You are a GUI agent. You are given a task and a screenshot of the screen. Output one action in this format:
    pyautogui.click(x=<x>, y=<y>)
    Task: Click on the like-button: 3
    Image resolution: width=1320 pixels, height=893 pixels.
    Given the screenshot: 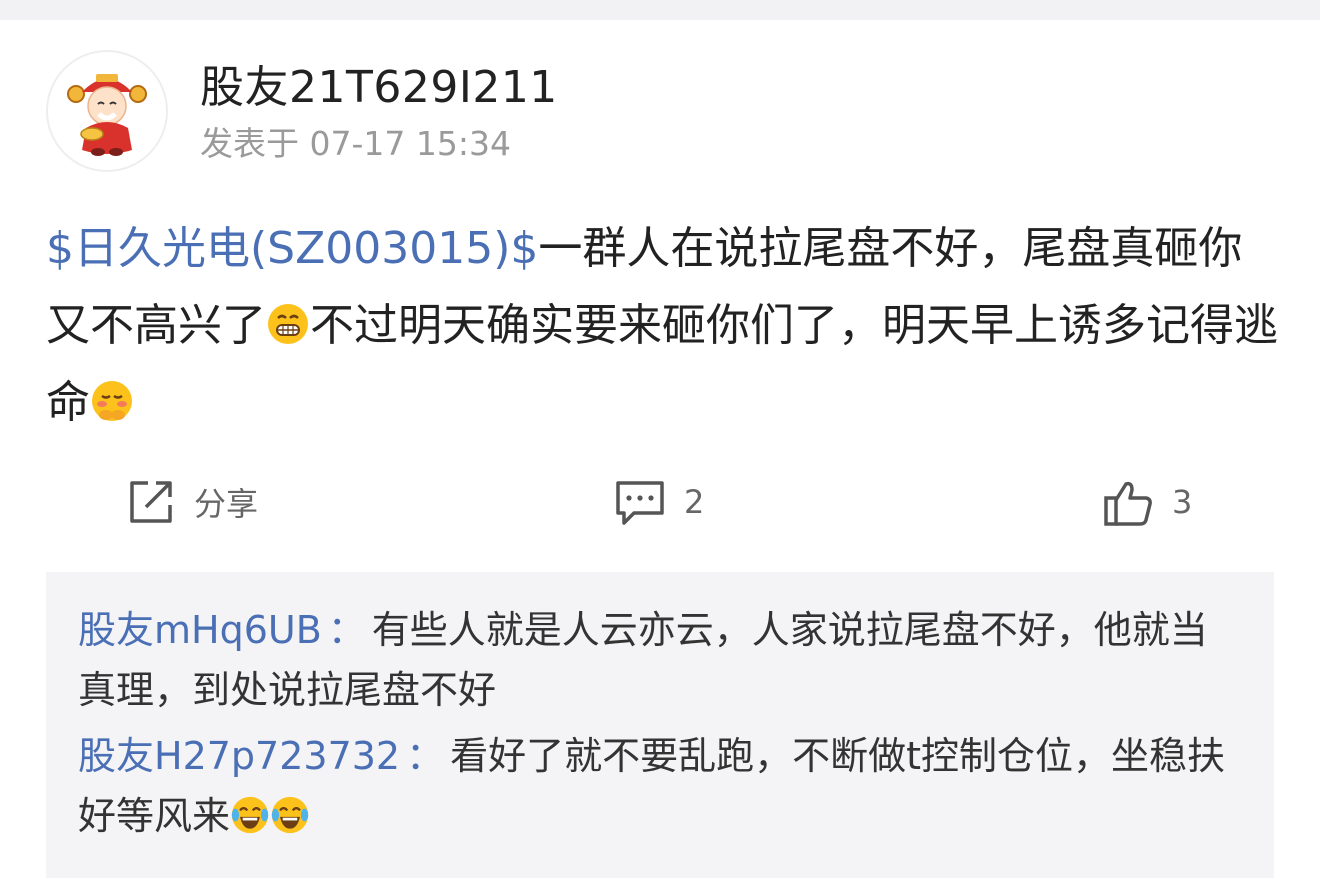 What is the action you would take?
    pyautogui.click(x=1147, y=502)
    